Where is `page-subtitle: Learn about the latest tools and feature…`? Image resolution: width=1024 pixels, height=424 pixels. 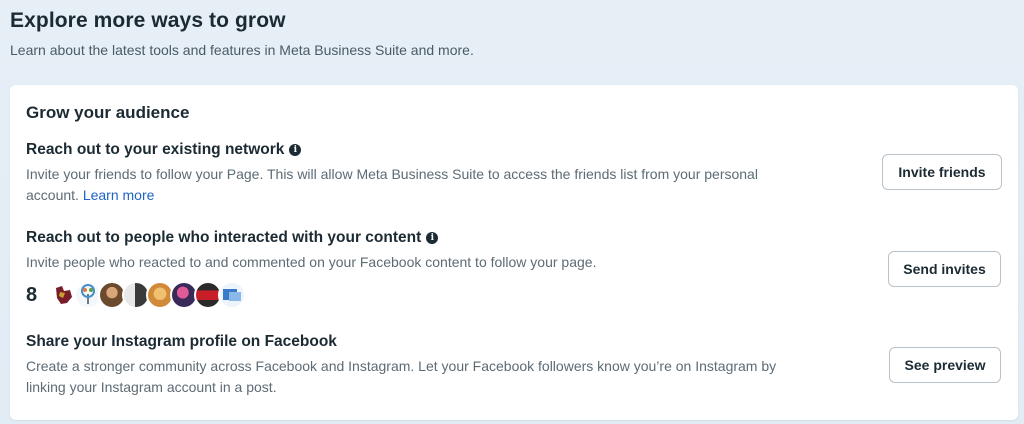 page-subtitle: Learn about the latest tools and feature… is located at coordinates (242, 50).